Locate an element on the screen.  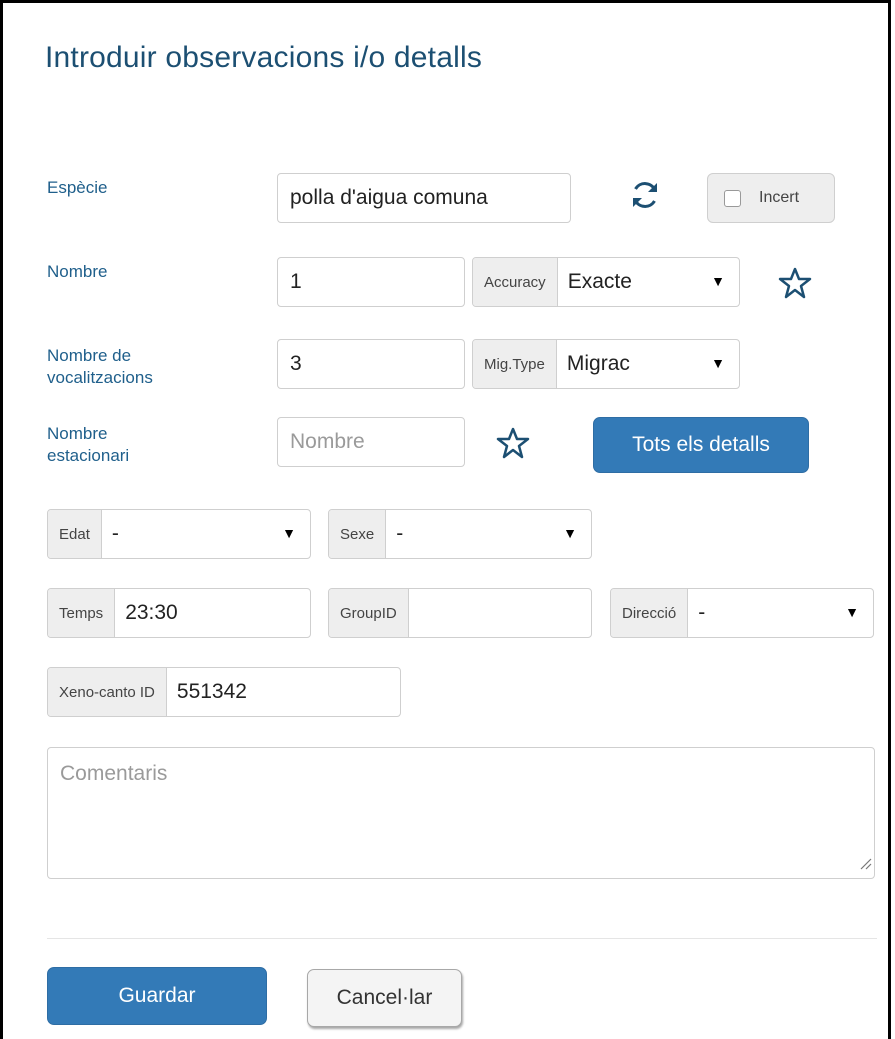
age-select-group: Edat - ▼ is located at coordinates (179, 534).